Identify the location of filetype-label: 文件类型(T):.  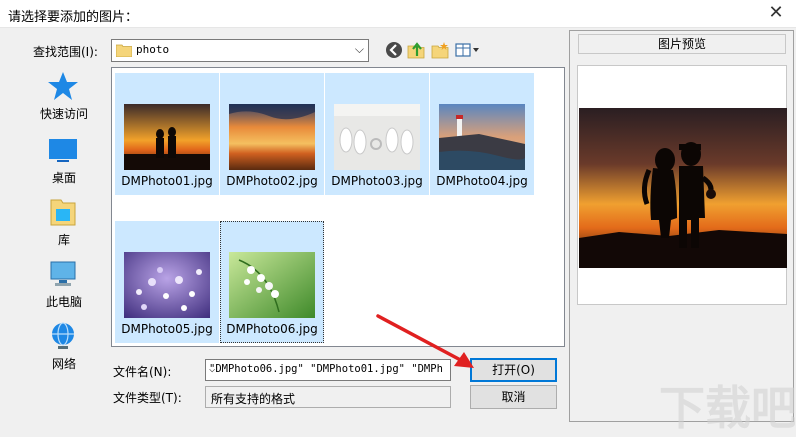
(147, 398).